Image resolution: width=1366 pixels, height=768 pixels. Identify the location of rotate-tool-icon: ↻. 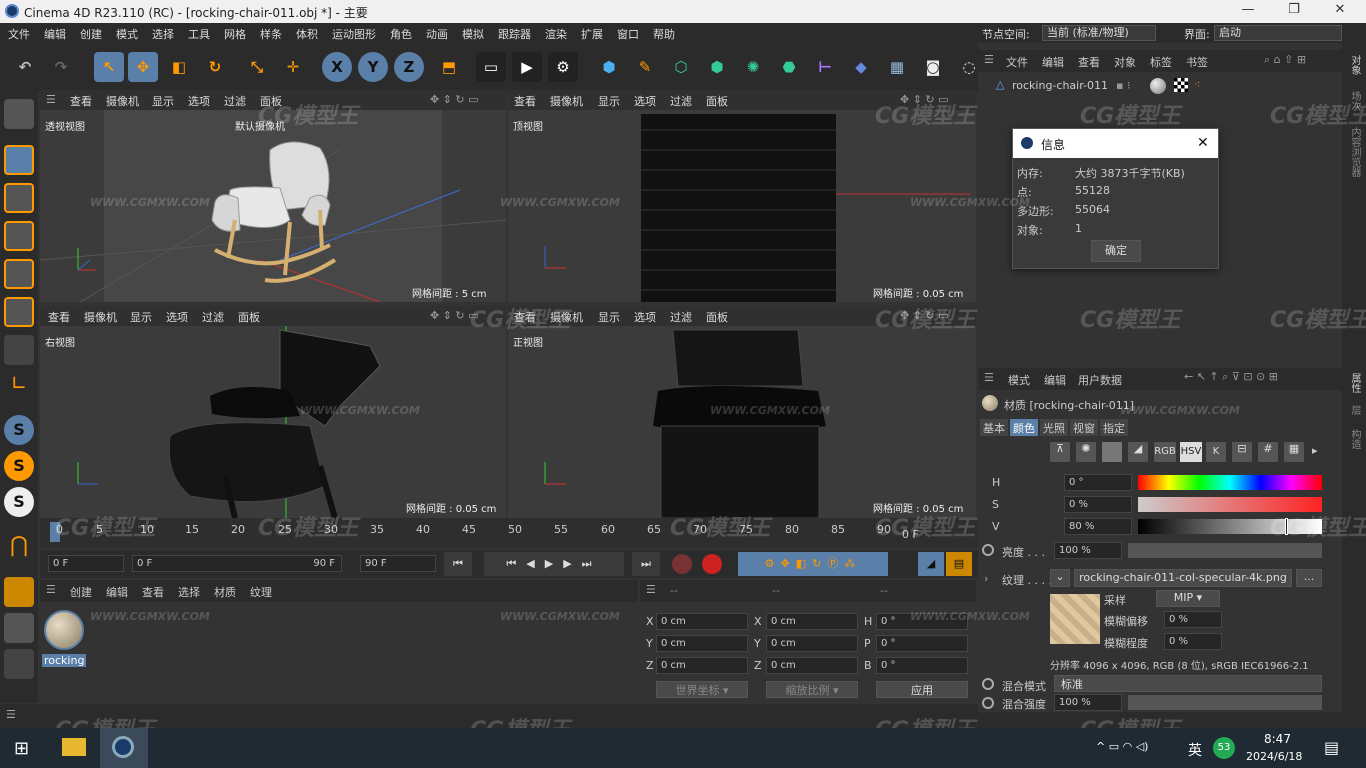
(215, 67).